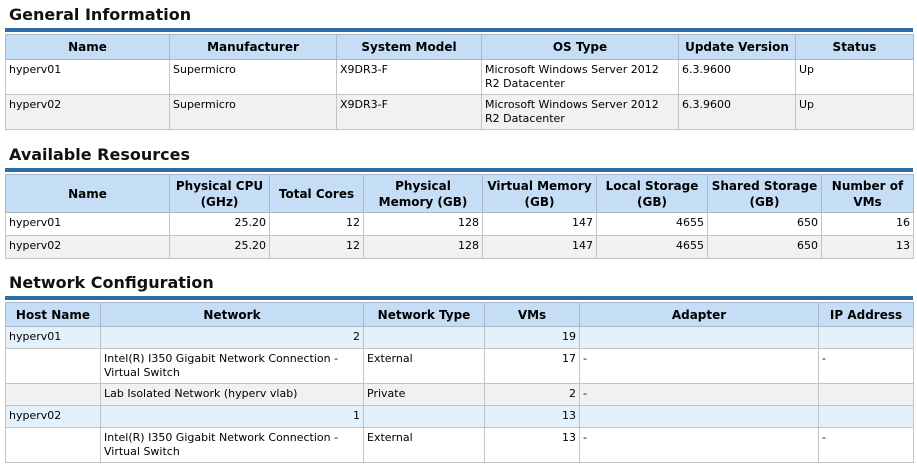  I want to click on column-header-virtual-memory: Virtual Memory (GB), so click(539, 193).